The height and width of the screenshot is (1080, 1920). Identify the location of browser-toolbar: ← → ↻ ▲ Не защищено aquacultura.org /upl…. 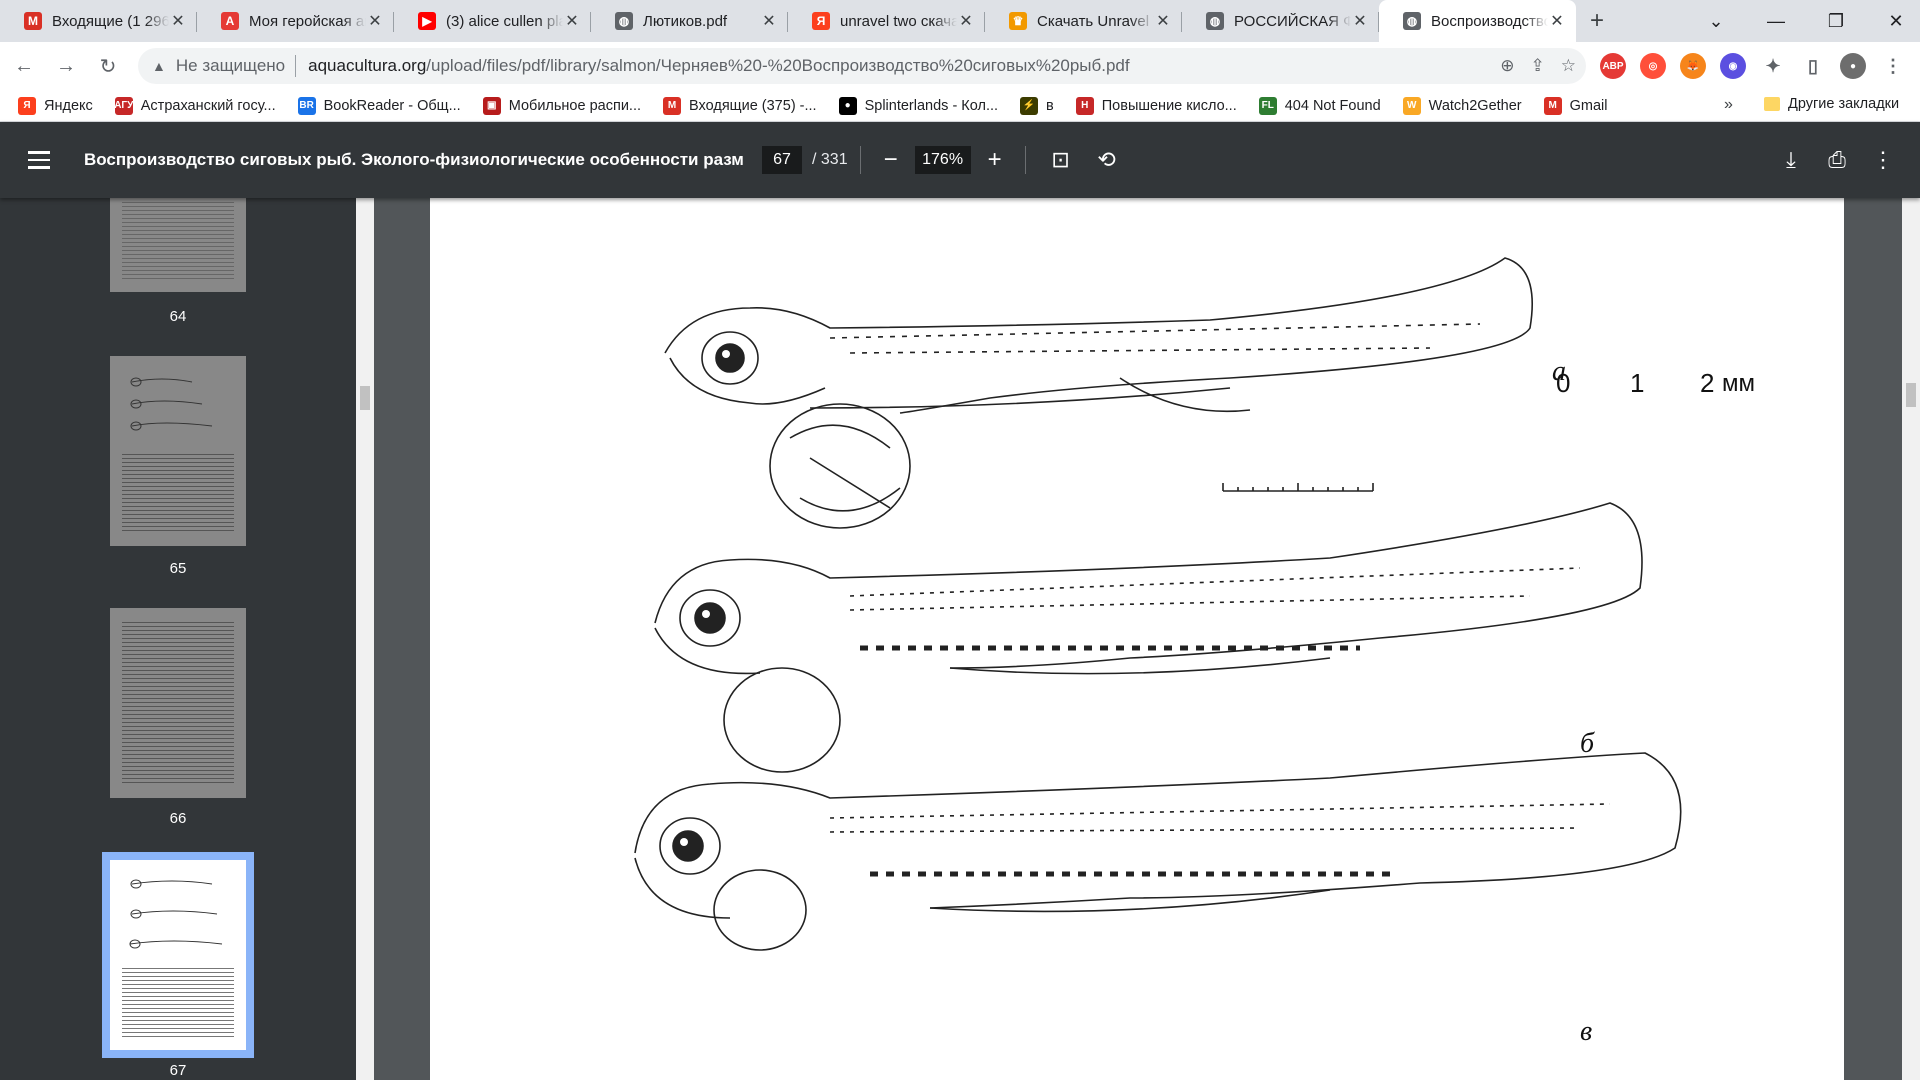
(960, 66).